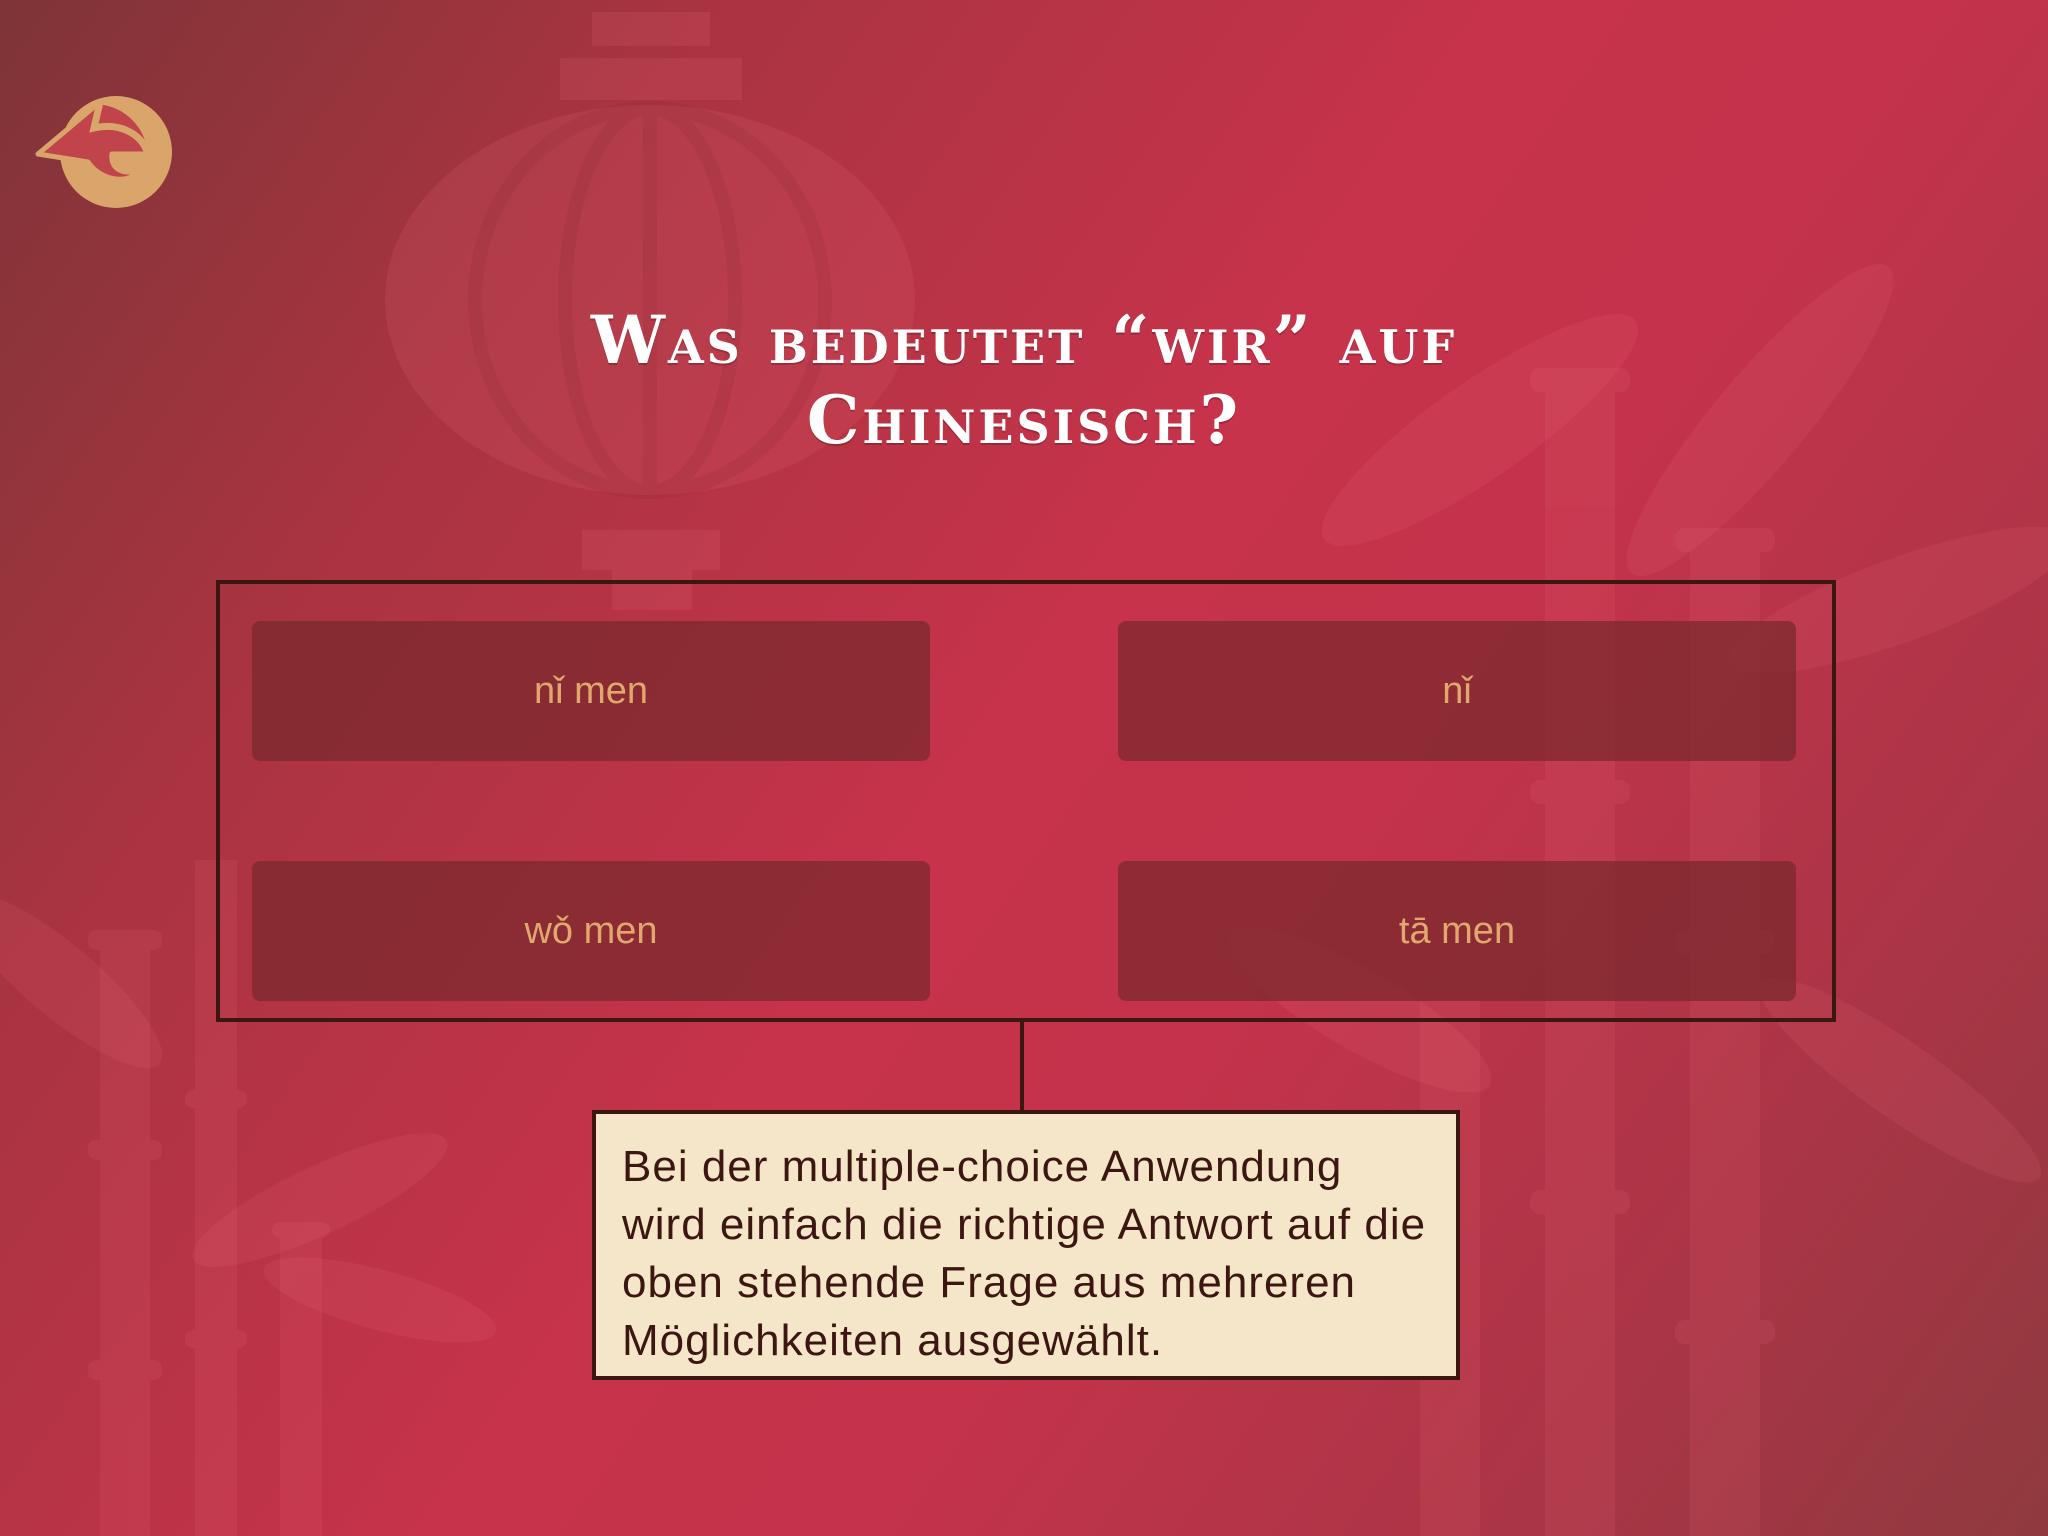 This screenshot has height=1536, width=2048. Describe the element at coordinates (1457, 691) in the screenshot. I see `answer-option-2: nǐ` at that location.